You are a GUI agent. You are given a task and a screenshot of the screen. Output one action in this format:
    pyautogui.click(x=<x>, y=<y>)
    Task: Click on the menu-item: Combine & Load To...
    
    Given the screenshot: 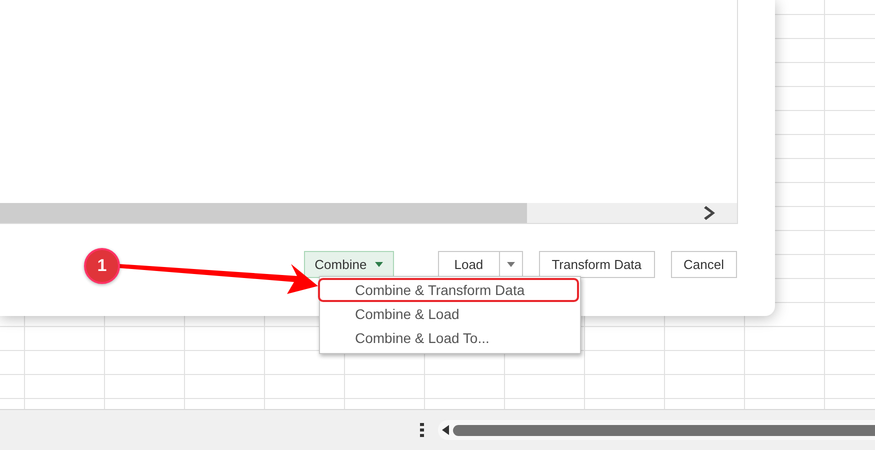 What is the action you would take?
    pyautogui.click(x=448, y=338)
    